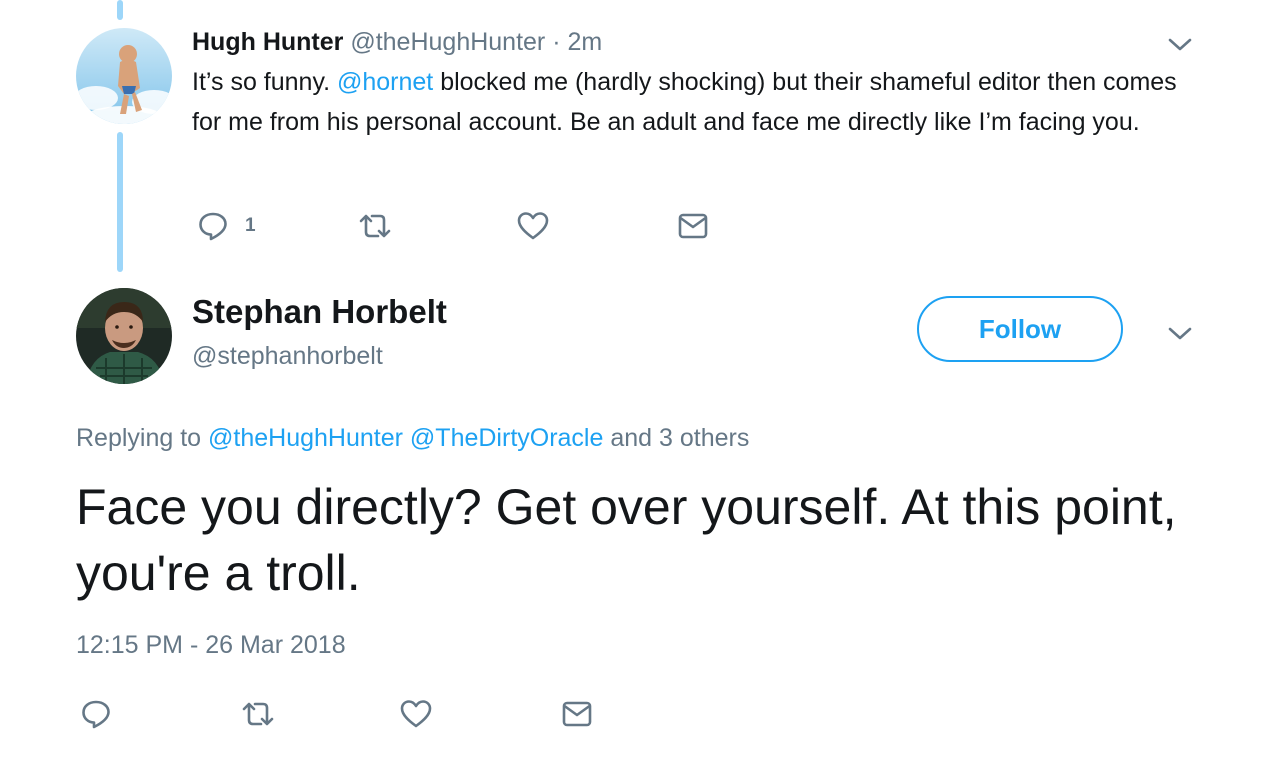 Image resolution: width=1272 pixels, height=774 pixels. Describe the element at coordinates (250, 225) in the screenshot. I see `reply-count: 1` at that location.